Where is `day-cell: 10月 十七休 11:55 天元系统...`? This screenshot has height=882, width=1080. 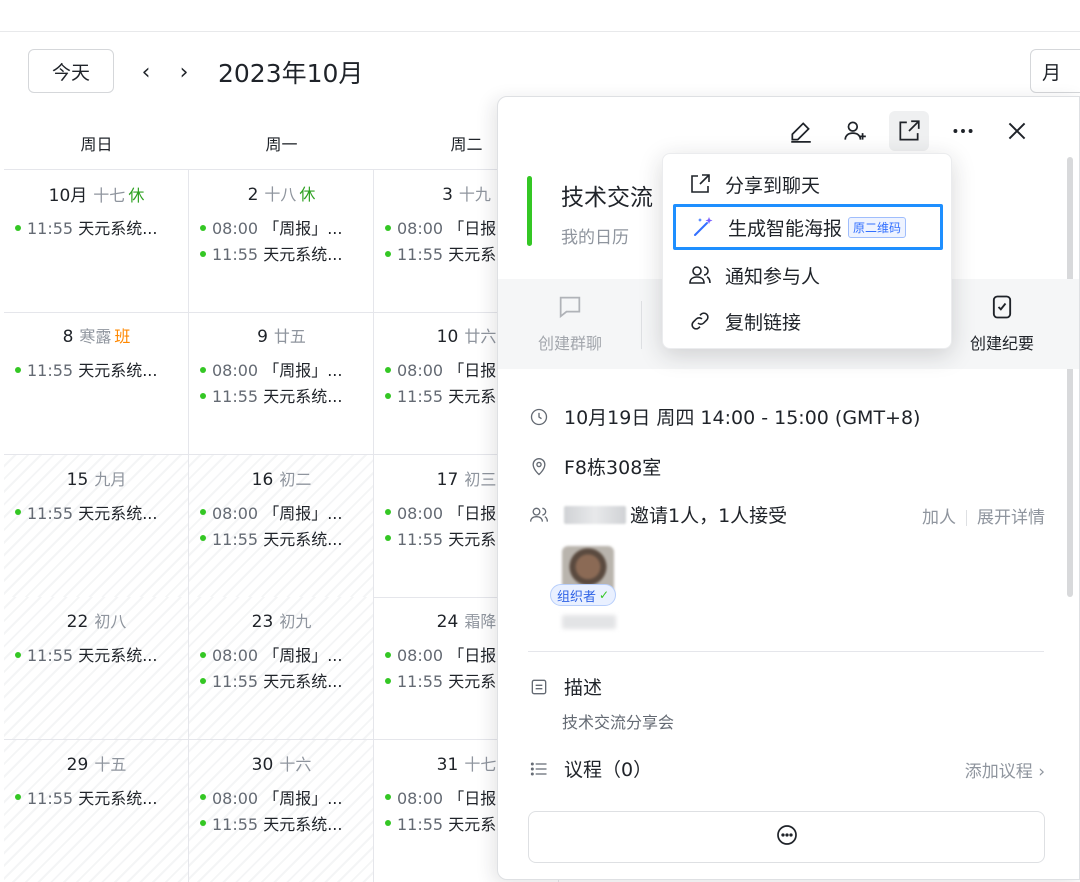 day-cell: 10月 十七休 11:55 天元系统... is located at coordinates (96, 241).